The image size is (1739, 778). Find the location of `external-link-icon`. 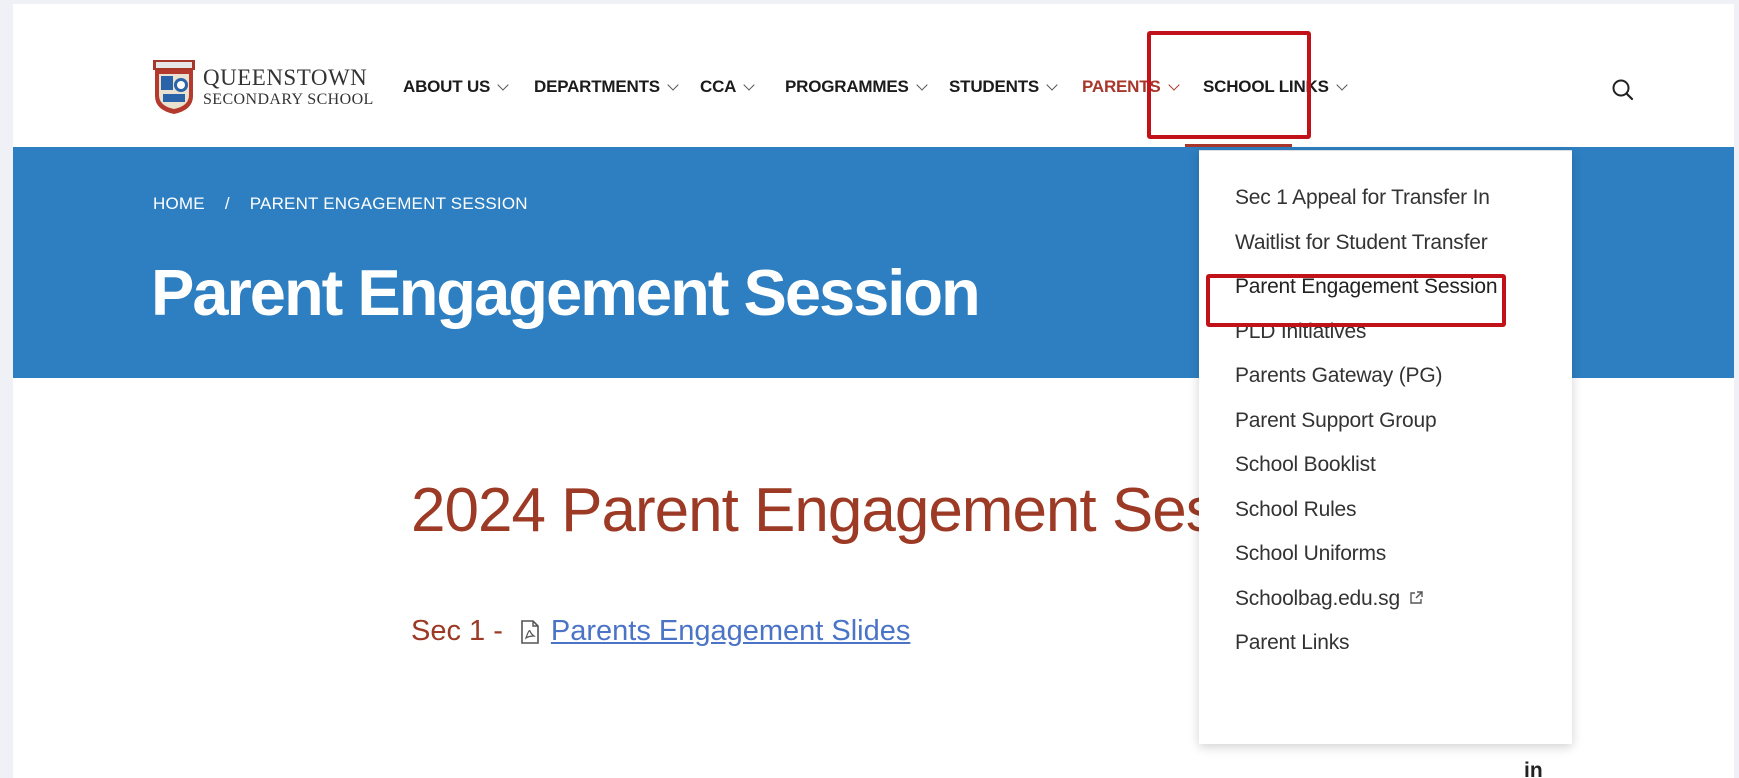

external-link-icon is located at coordinates (1416, 596).